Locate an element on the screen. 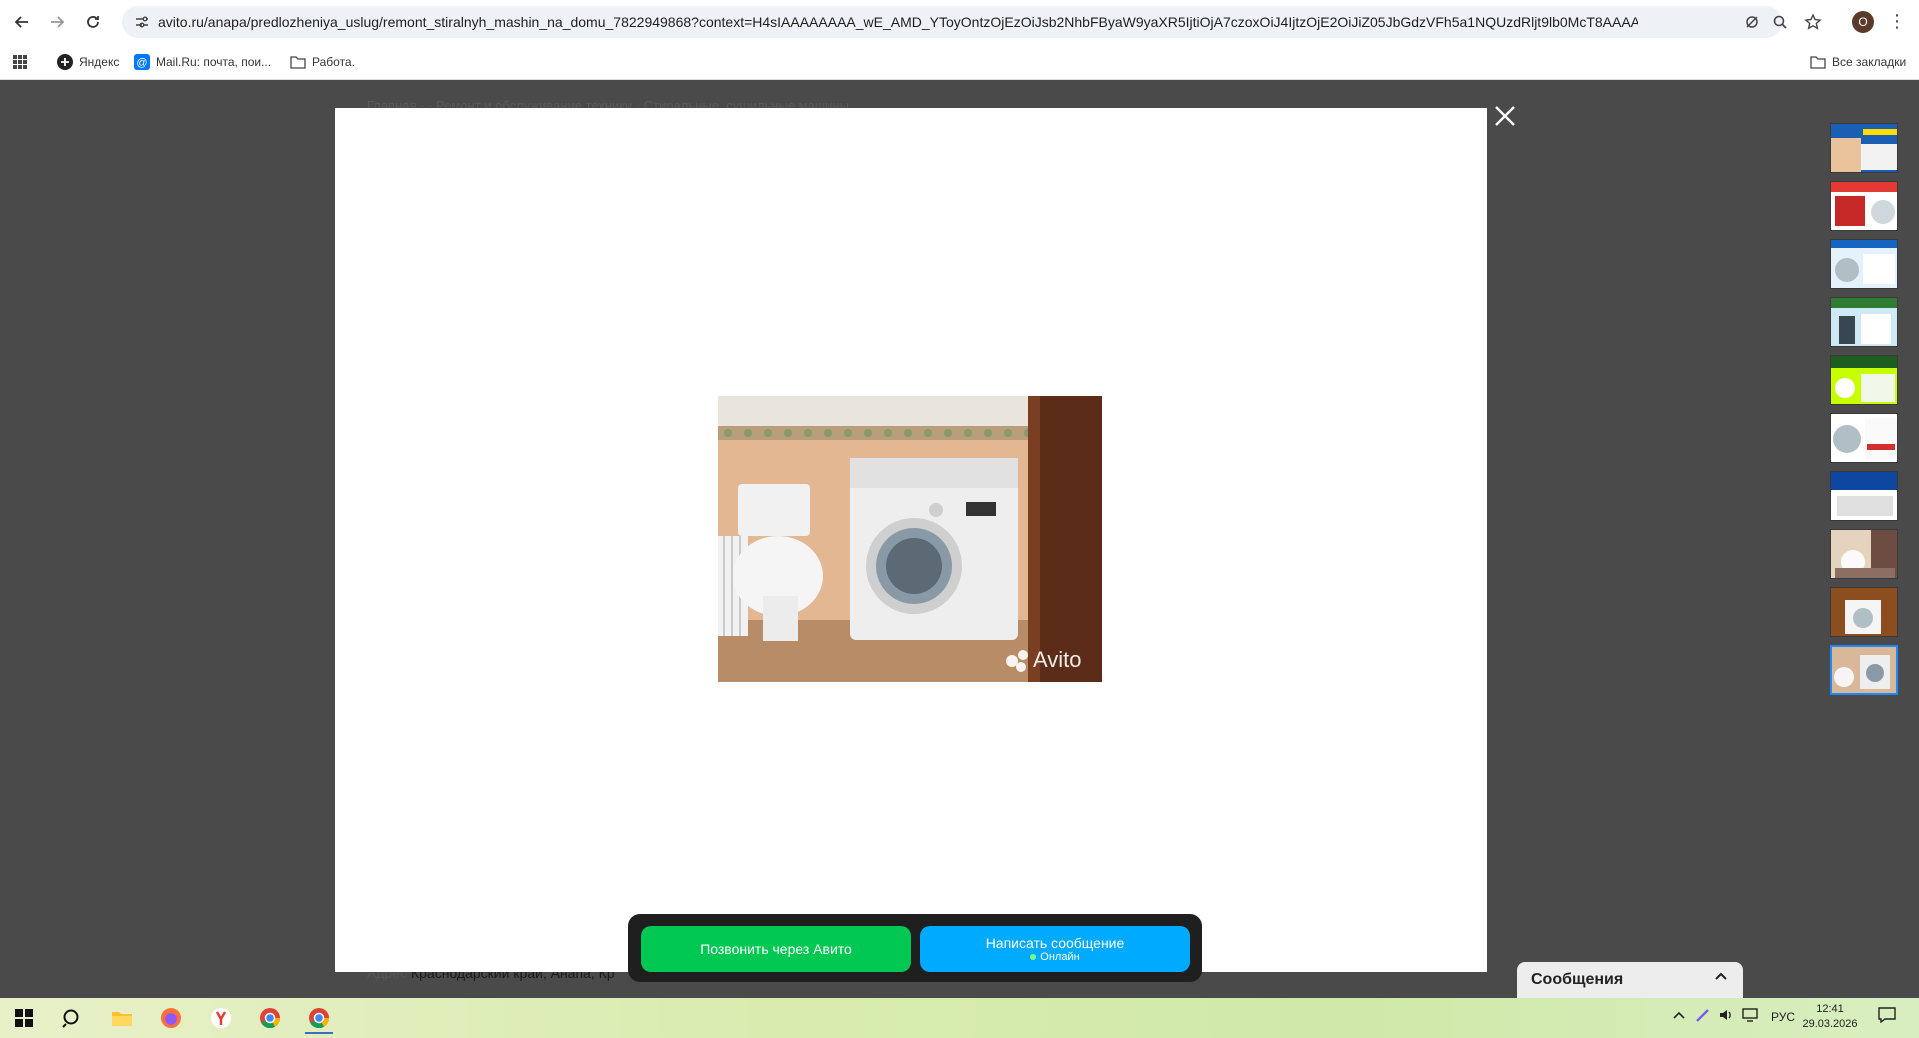 The width and height of the screenshot is (1919, 1038). back-arrow-icon is located at coordinates (21, 22).